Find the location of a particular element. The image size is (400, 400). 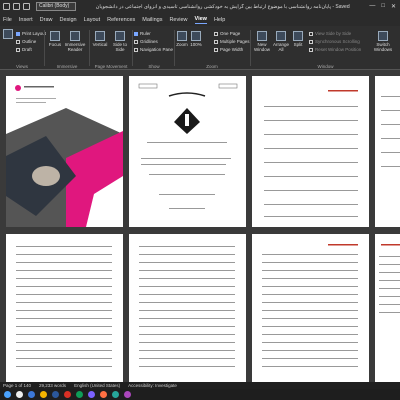

switch-windows-button: Switch Windows is located at coordinates (383, 41).